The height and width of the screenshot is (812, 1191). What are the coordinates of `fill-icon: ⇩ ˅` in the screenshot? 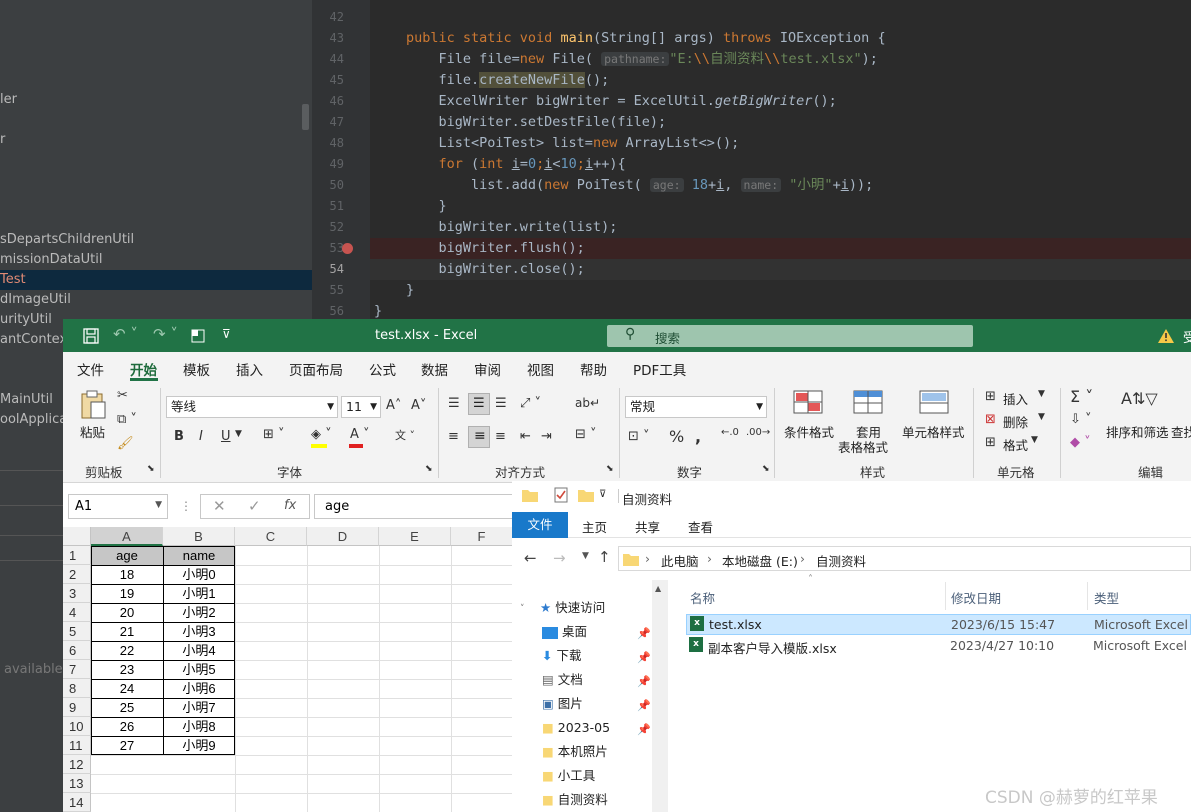 It's located at (1081, 419).